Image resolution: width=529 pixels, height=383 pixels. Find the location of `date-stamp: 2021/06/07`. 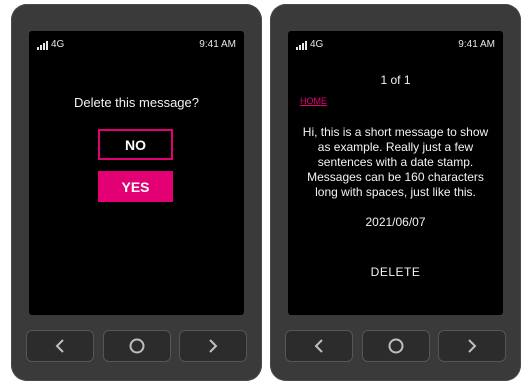

date-stamp: 2021/06/07 is located at coordinates (395, 222).